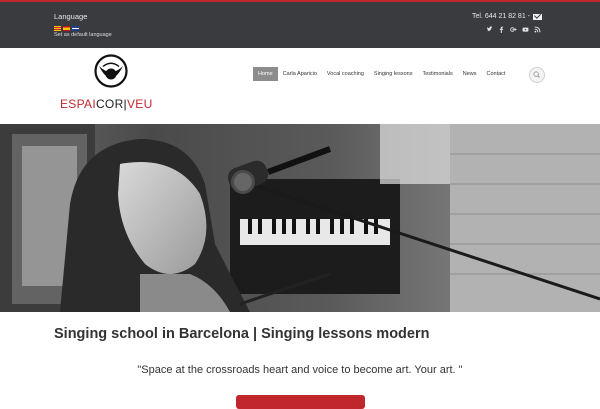  What do you see at coordinates (501, 16) in the screenshot?
I see `phone-text: Tel. 644 21 82 81 -` at bounding box center [501, 16].